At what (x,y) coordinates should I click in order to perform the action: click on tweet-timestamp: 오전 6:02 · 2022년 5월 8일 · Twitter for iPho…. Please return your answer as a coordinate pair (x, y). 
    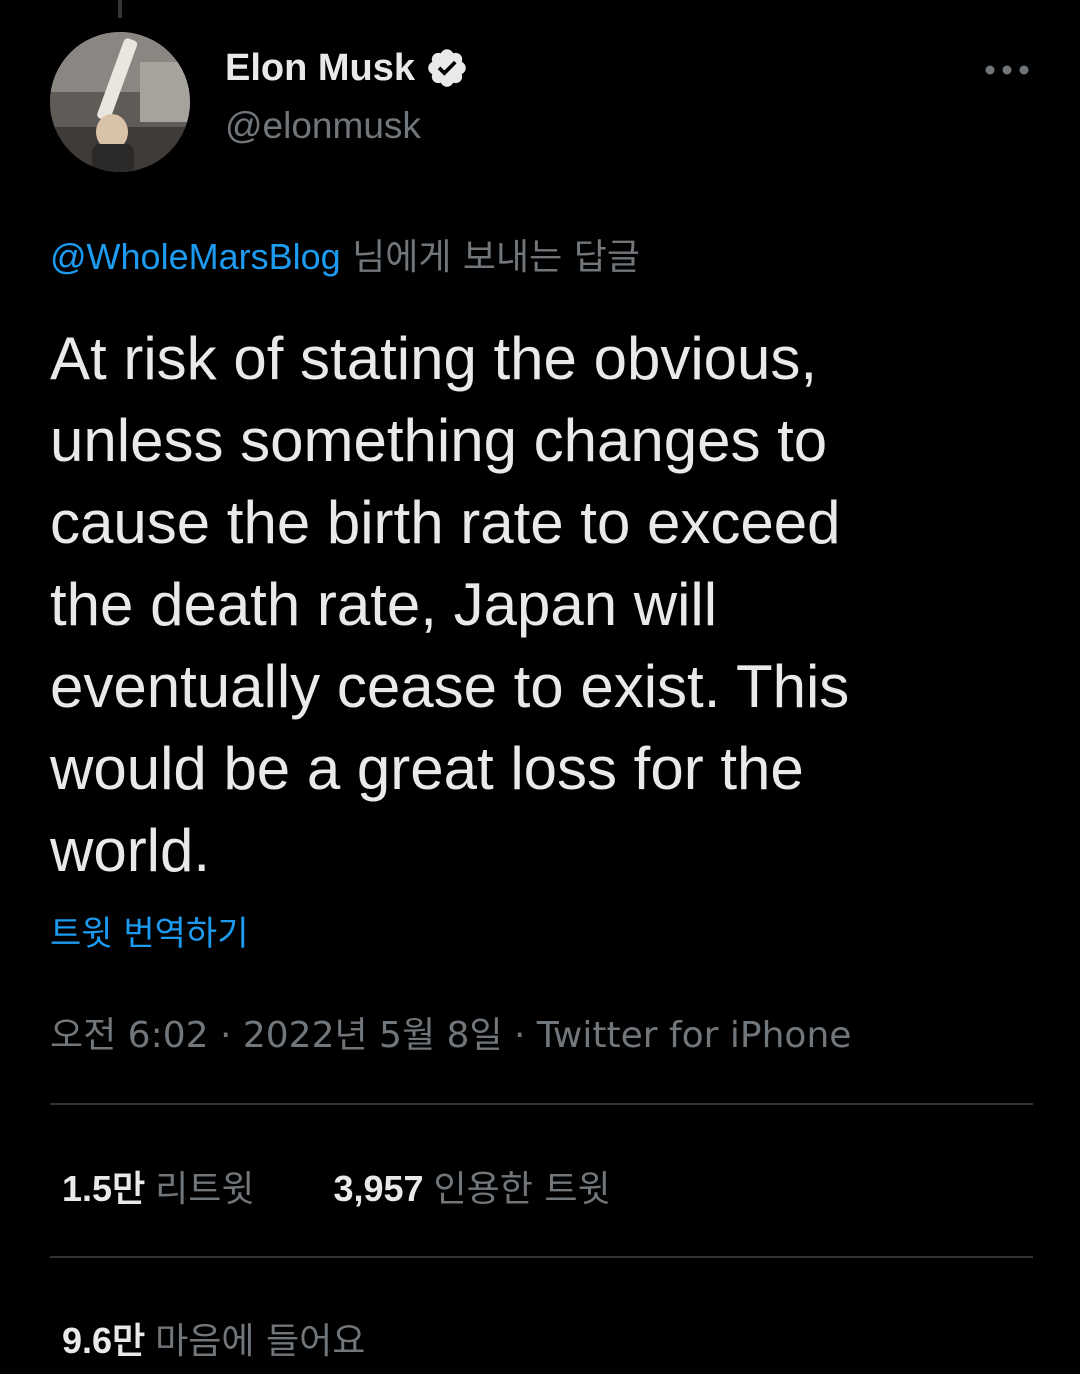
    Looking at the image, I should click on (450, 1032).